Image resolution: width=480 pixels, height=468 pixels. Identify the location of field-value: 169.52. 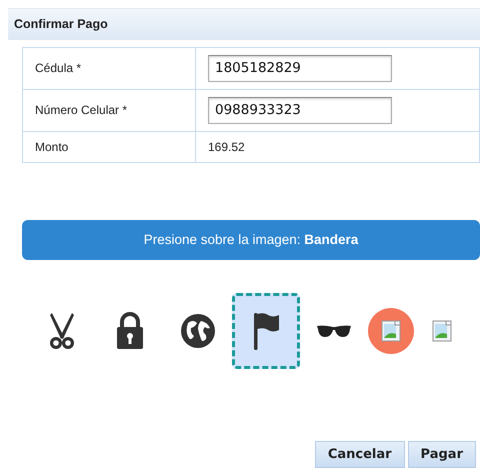
(226, 147).